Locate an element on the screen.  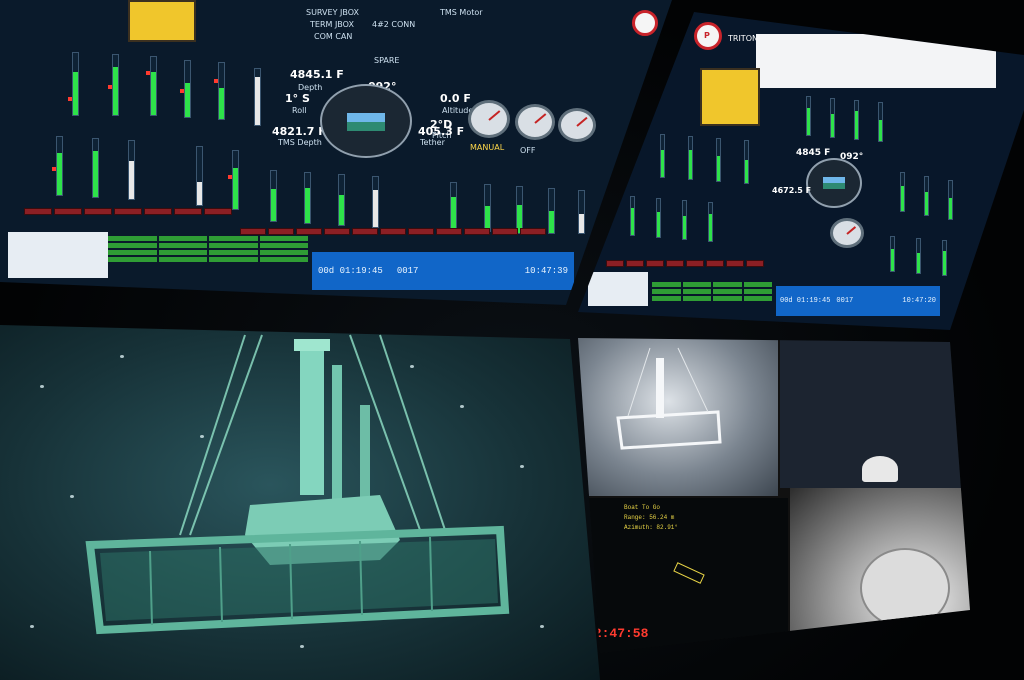
nav-title: Boat To Go is located at coordinates (642, 507).